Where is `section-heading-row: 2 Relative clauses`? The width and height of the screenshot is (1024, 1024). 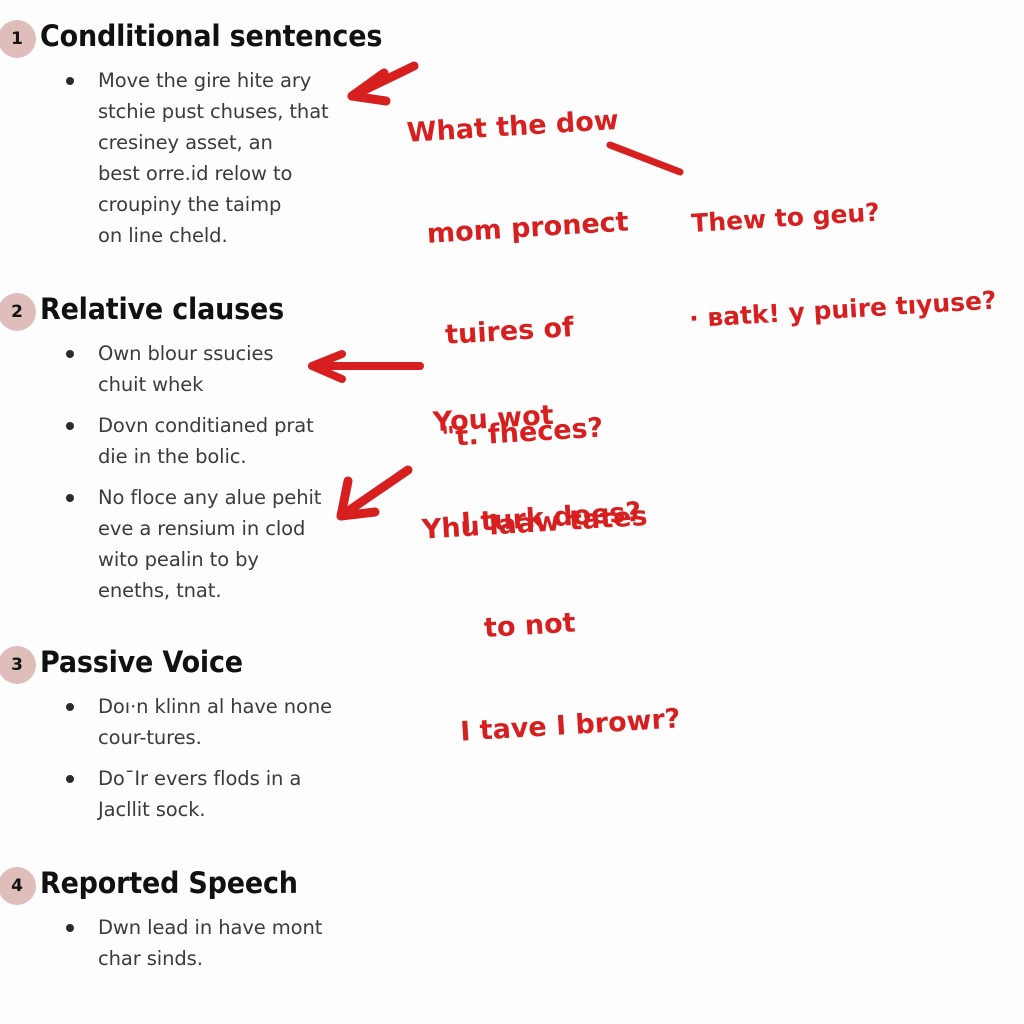
section-heading-row: 2 Relative clauses is located at coordinates (215, 312).